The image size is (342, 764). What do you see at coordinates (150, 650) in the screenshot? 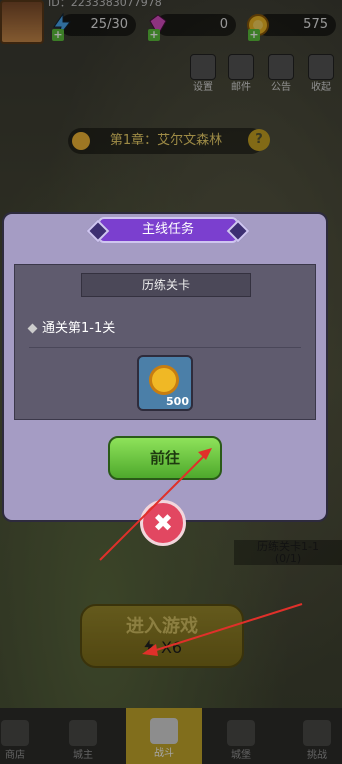
I see `arrow-head-enter` at bounding box center [150, 650].